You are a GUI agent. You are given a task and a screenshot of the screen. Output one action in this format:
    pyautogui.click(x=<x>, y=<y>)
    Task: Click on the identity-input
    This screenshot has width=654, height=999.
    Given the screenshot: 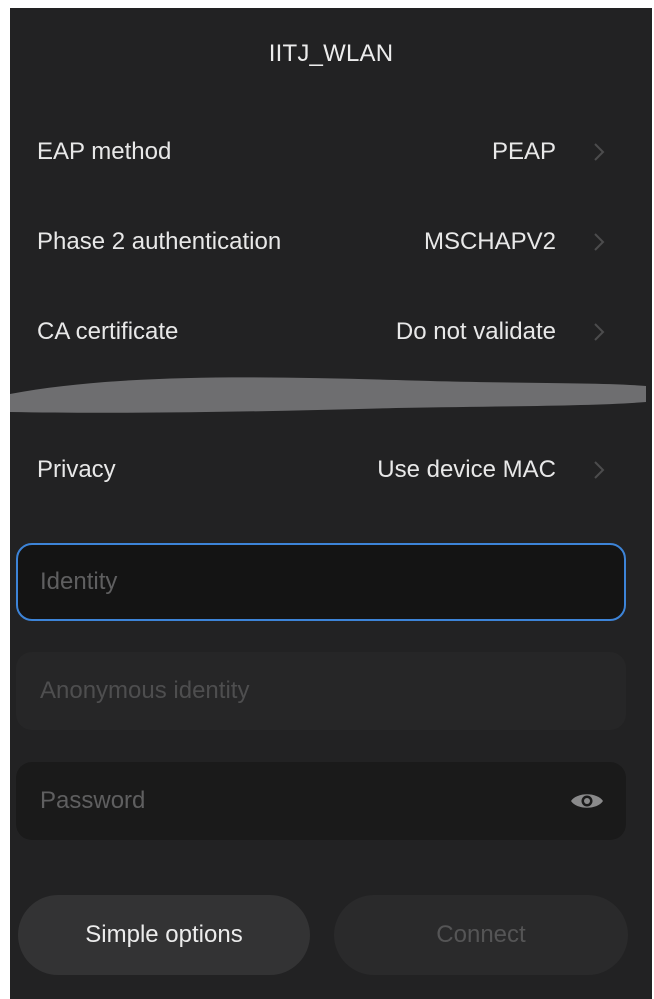 What is the action you would take?
    pyautogui.click(x=300, y=582)
    